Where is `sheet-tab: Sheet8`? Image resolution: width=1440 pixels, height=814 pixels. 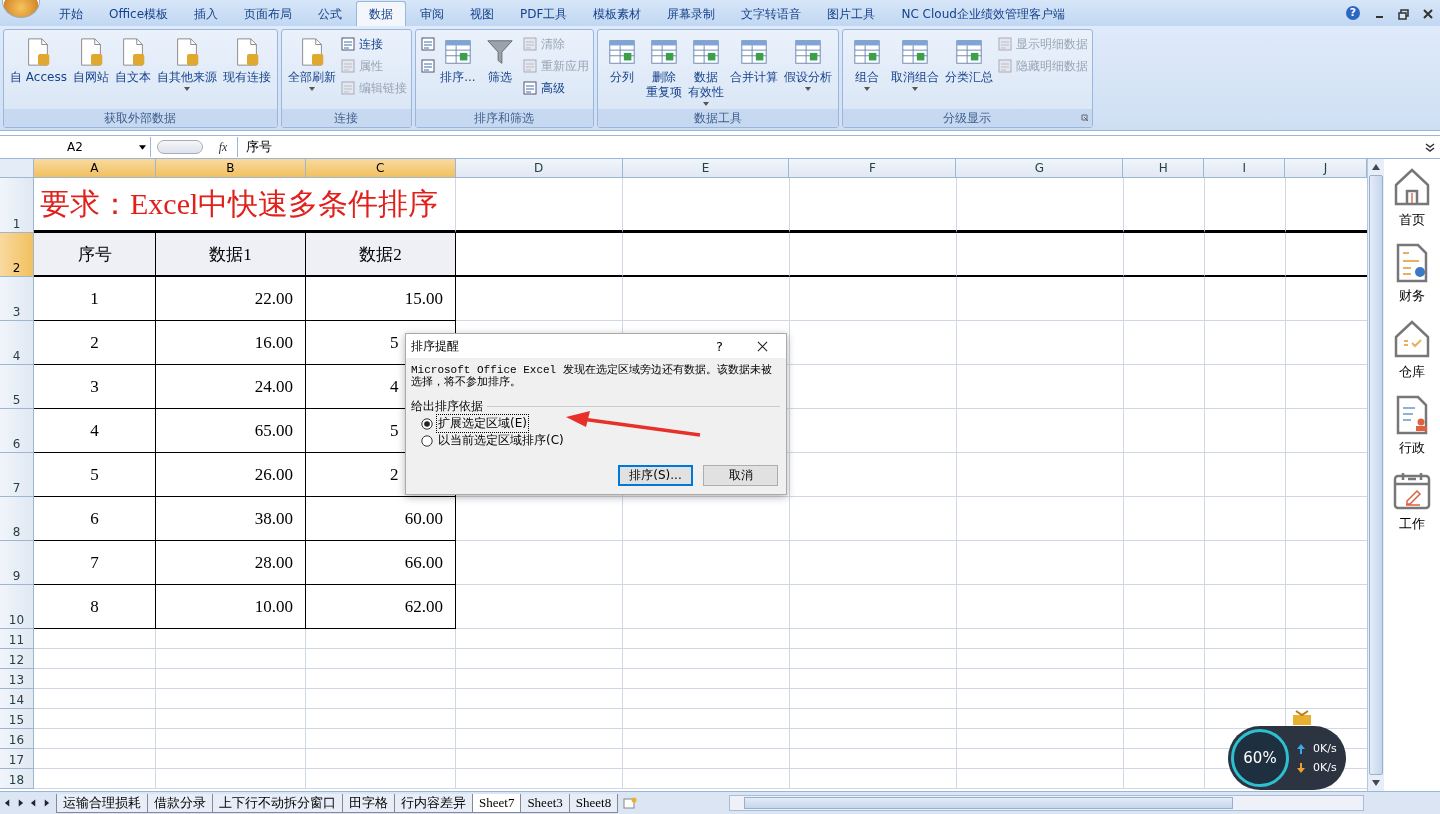 sheet-tab: Sheet8 is located at coordinates (593, 803).